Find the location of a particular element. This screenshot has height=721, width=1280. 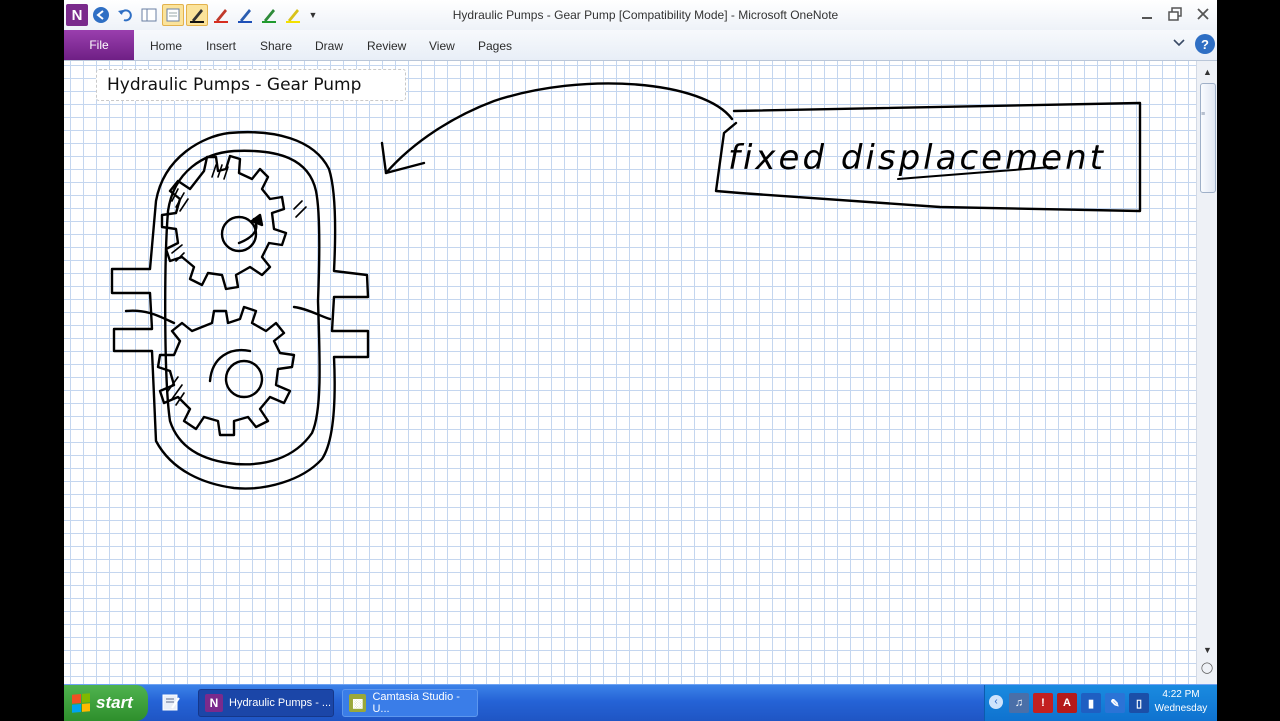

tray-icons: ♫ ! A ▮ ✎ ▯ is located at coordinates (1079, 703).